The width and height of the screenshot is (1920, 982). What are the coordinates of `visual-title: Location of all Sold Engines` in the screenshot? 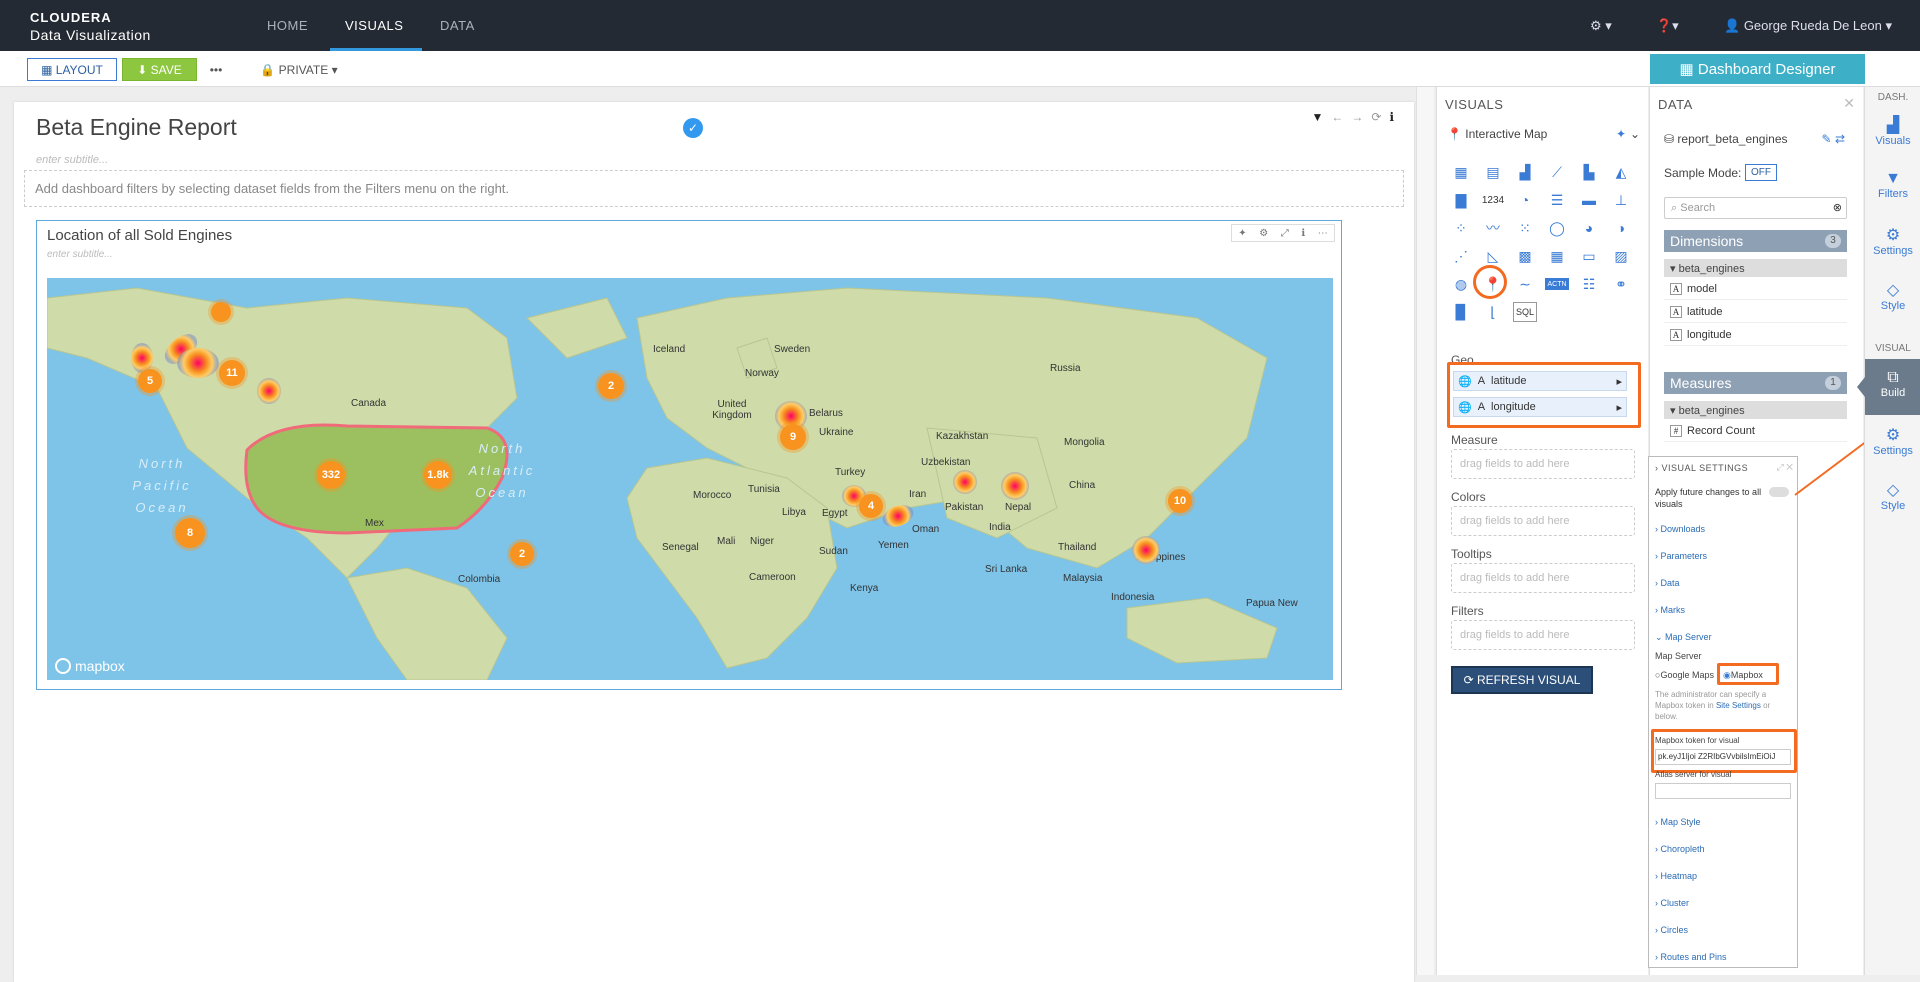 It's located at (139, 235).